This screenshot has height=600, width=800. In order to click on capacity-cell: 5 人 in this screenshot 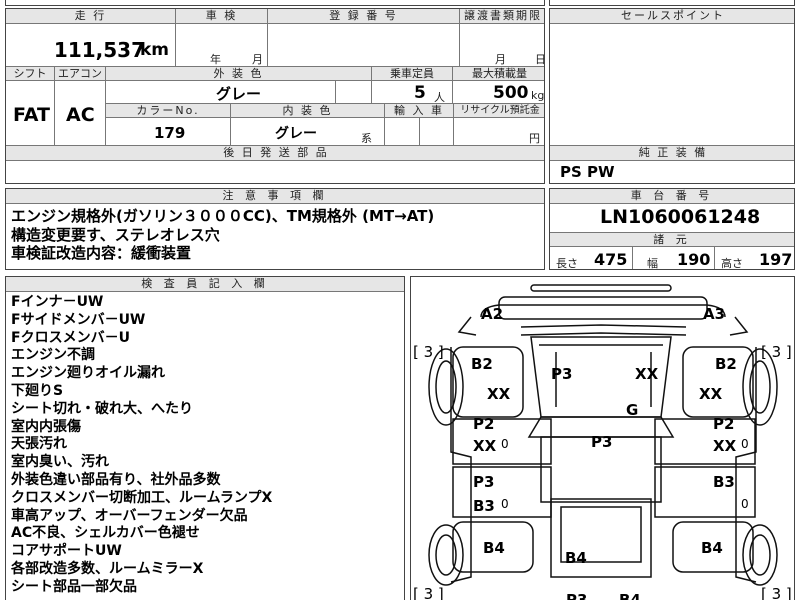, I will do `click(412, 92)`.